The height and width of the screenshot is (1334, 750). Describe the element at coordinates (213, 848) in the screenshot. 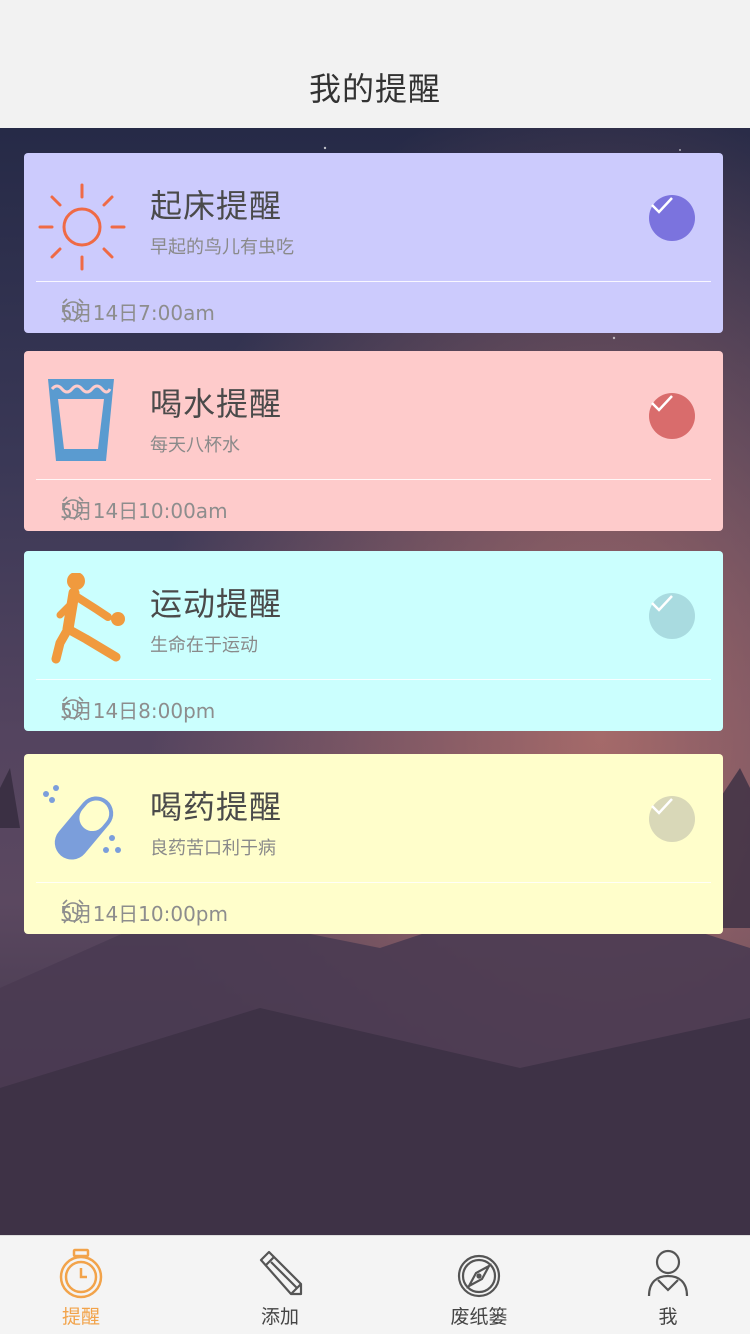

I see `reminder-subtitle: 良药苦口利于病` at that location.